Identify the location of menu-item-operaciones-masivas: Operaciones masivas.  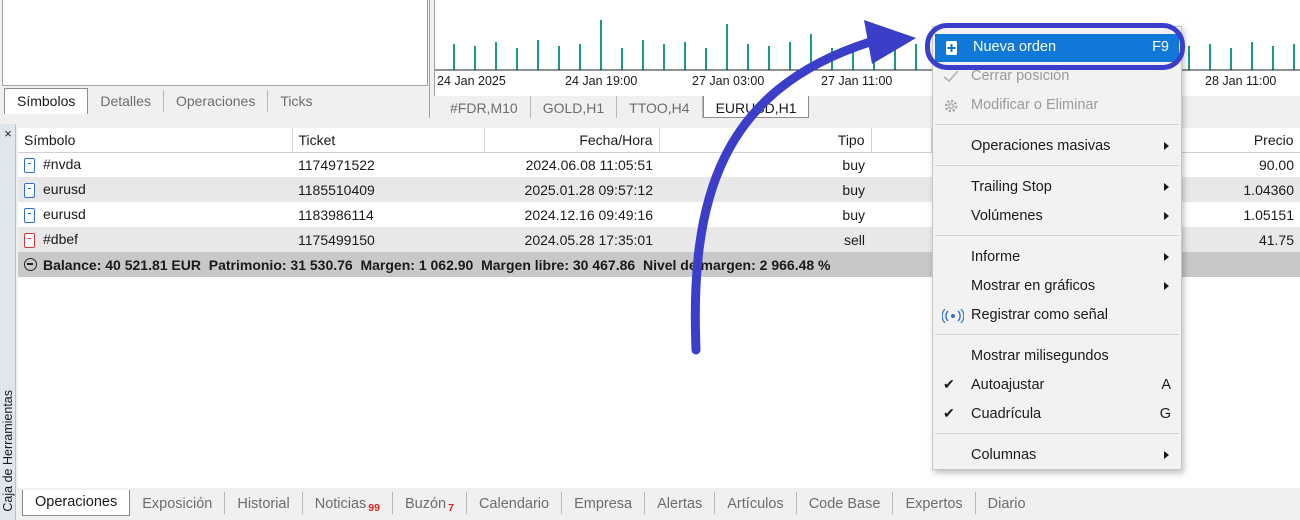
(1057, 147).